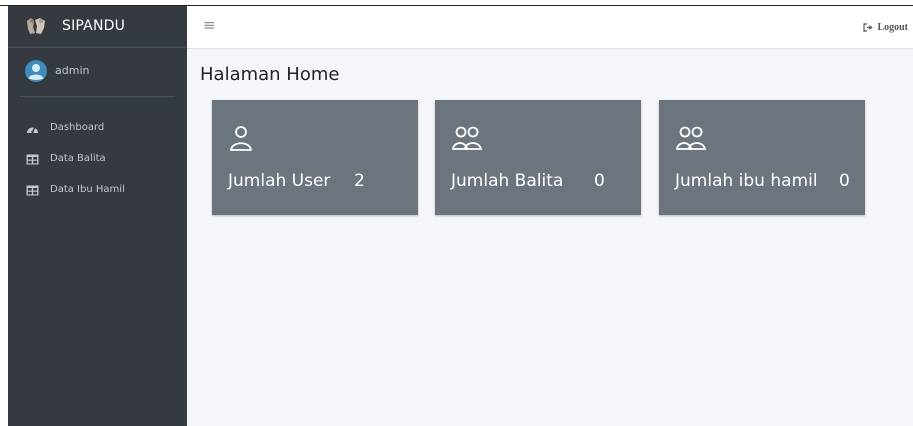 Image resolution: width=913 pixels, height=426 pixels. What do you see at coordinates (507, 181) in the screenshot?
I see `stat-card-label: Jumlah Balita` at bounding box center [507, 181].